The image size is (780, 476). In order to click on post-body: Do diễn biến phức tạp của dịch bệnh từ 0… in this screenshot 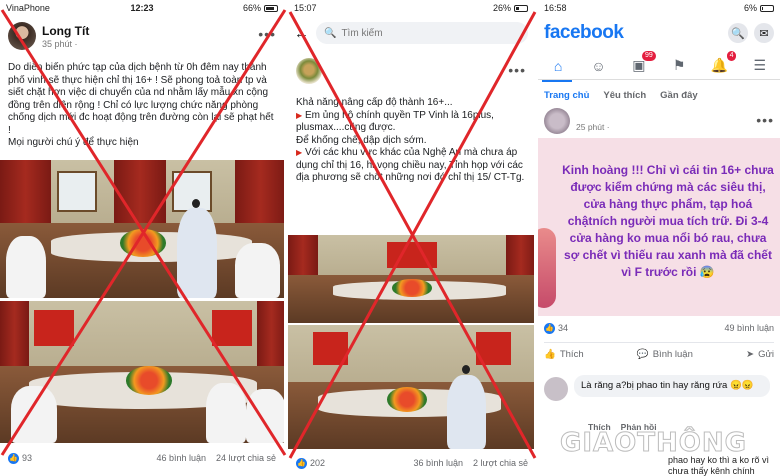, I will do `click(142, 106)`.